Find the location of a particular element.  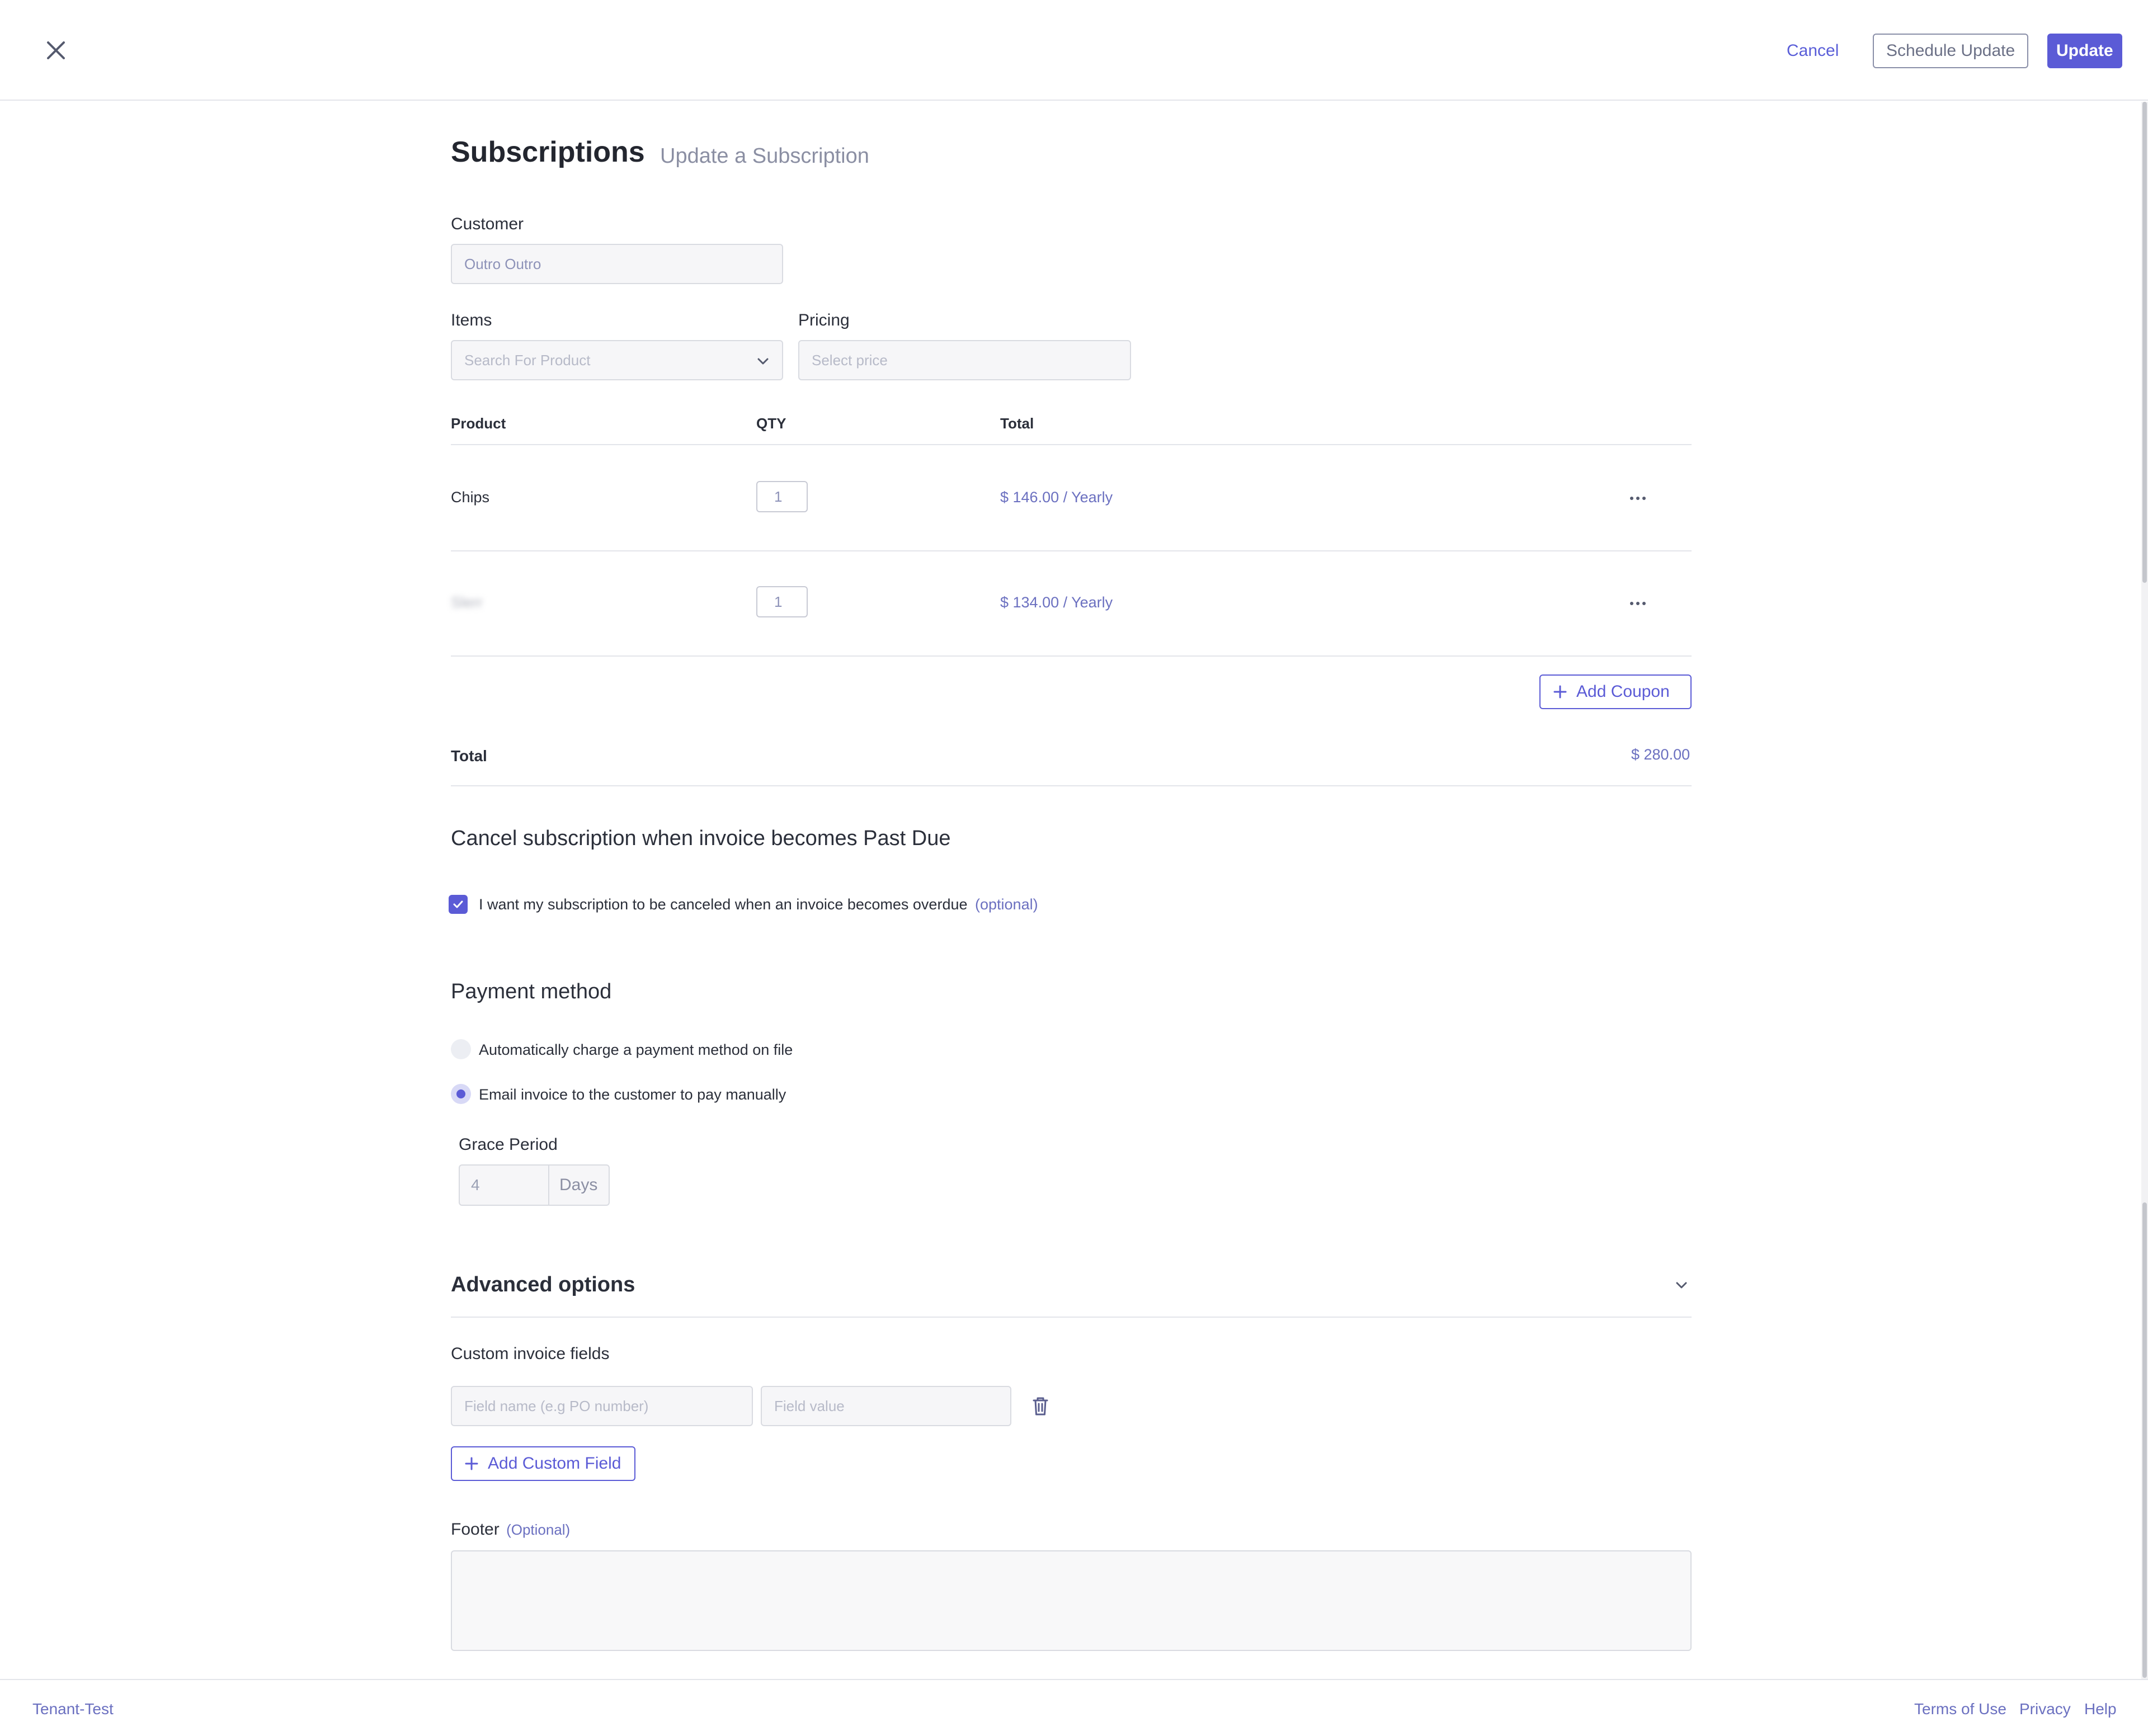

tenant-name: Tenant-Test is located at coordinates (73, 1709).